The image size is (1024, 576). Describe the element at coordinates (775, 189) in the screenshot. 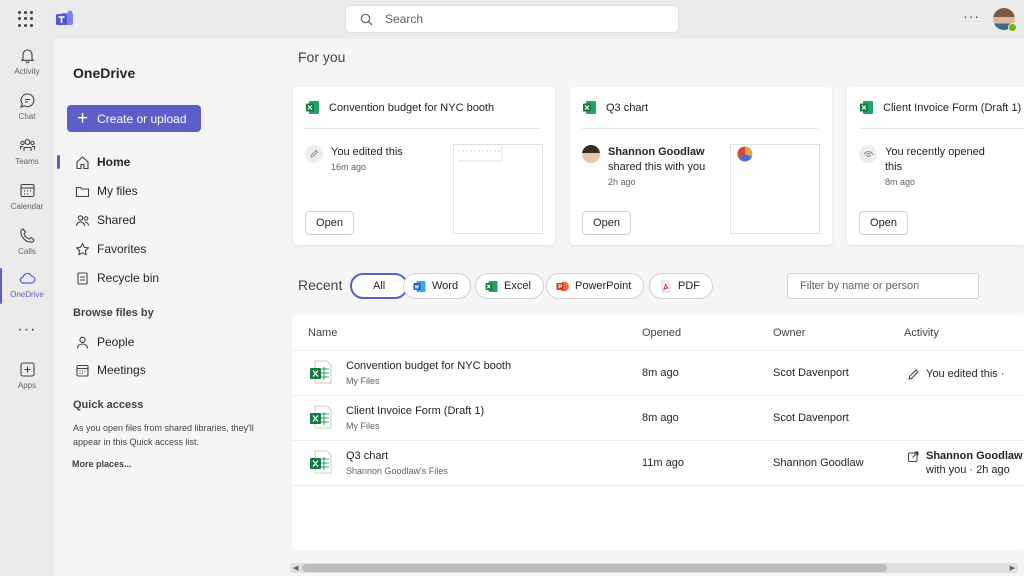

I see `file-thumbnail` at that location.